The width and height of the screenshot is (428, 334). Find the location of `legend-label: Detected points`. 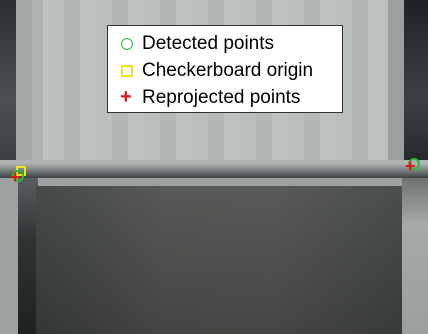

legend-label: Detected points is located at coordinates (208, 43).